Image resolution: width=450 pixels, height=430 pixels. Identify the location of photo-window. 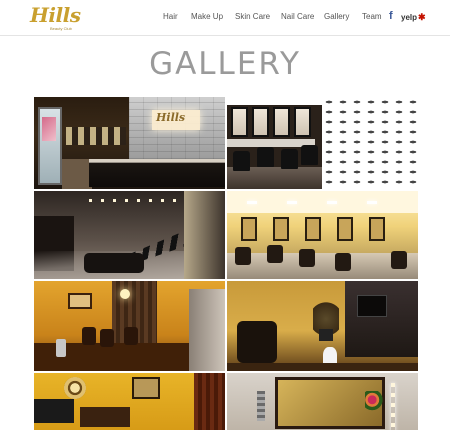
(204, 235).